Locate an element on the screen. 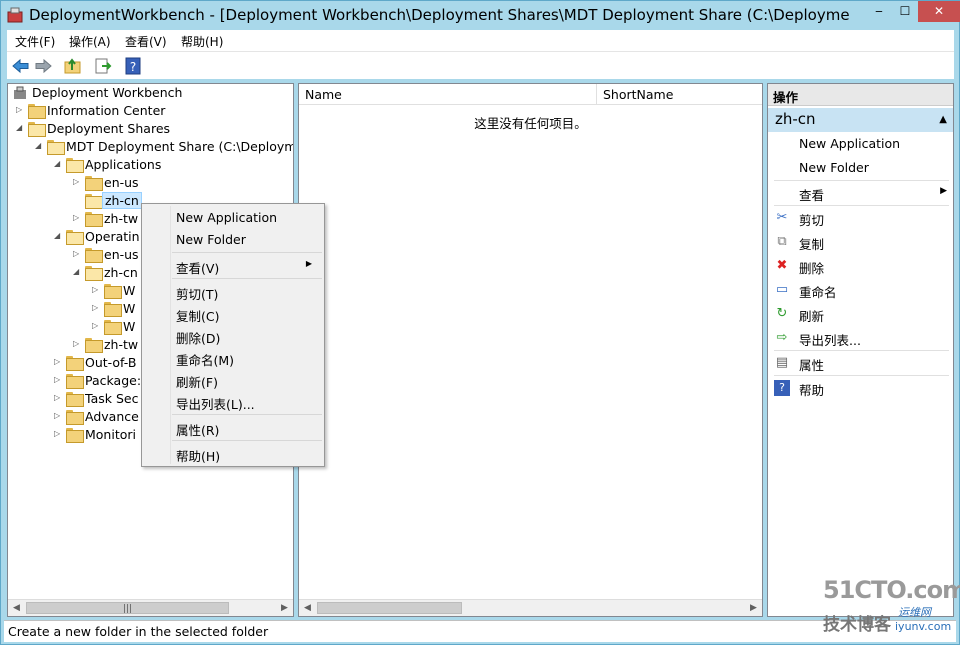 The height and width of the screenshot is (645, 960). tree-horizontal-scrollbar: ◀ ||| ▶ is located at coordinates (150, 607).